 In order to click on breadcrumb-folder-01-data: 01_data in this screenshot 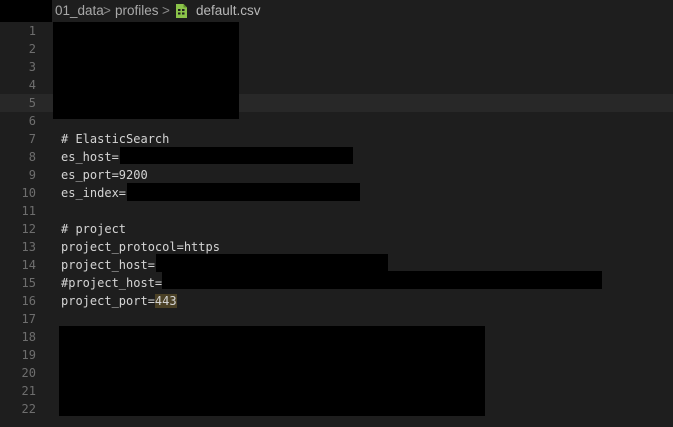, I will do `click(79, 10)`.